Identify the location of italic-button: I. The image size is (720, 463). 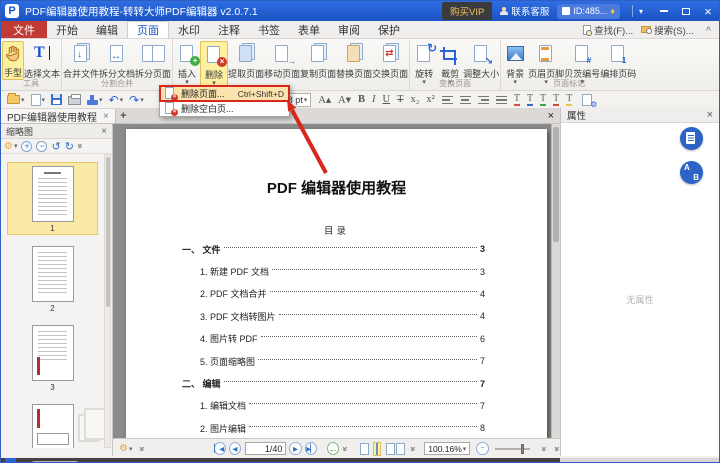
(374, 99).